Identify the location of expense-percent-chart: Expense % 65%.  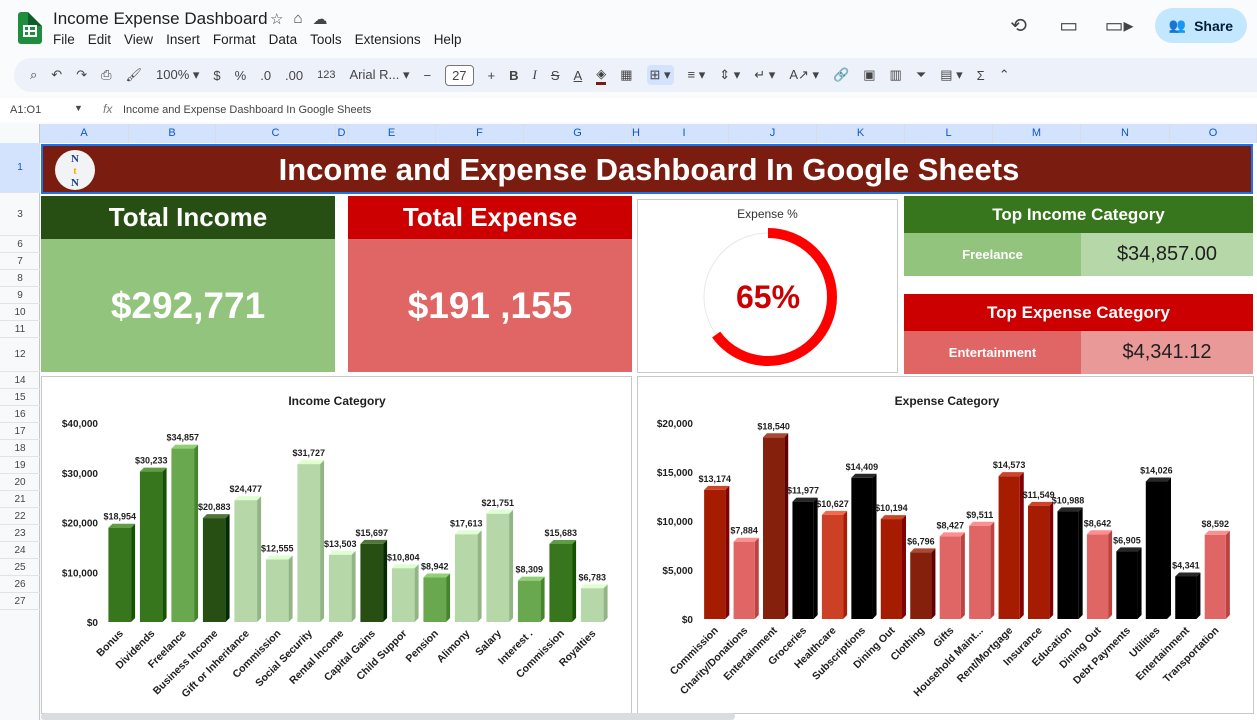
(767, 286).